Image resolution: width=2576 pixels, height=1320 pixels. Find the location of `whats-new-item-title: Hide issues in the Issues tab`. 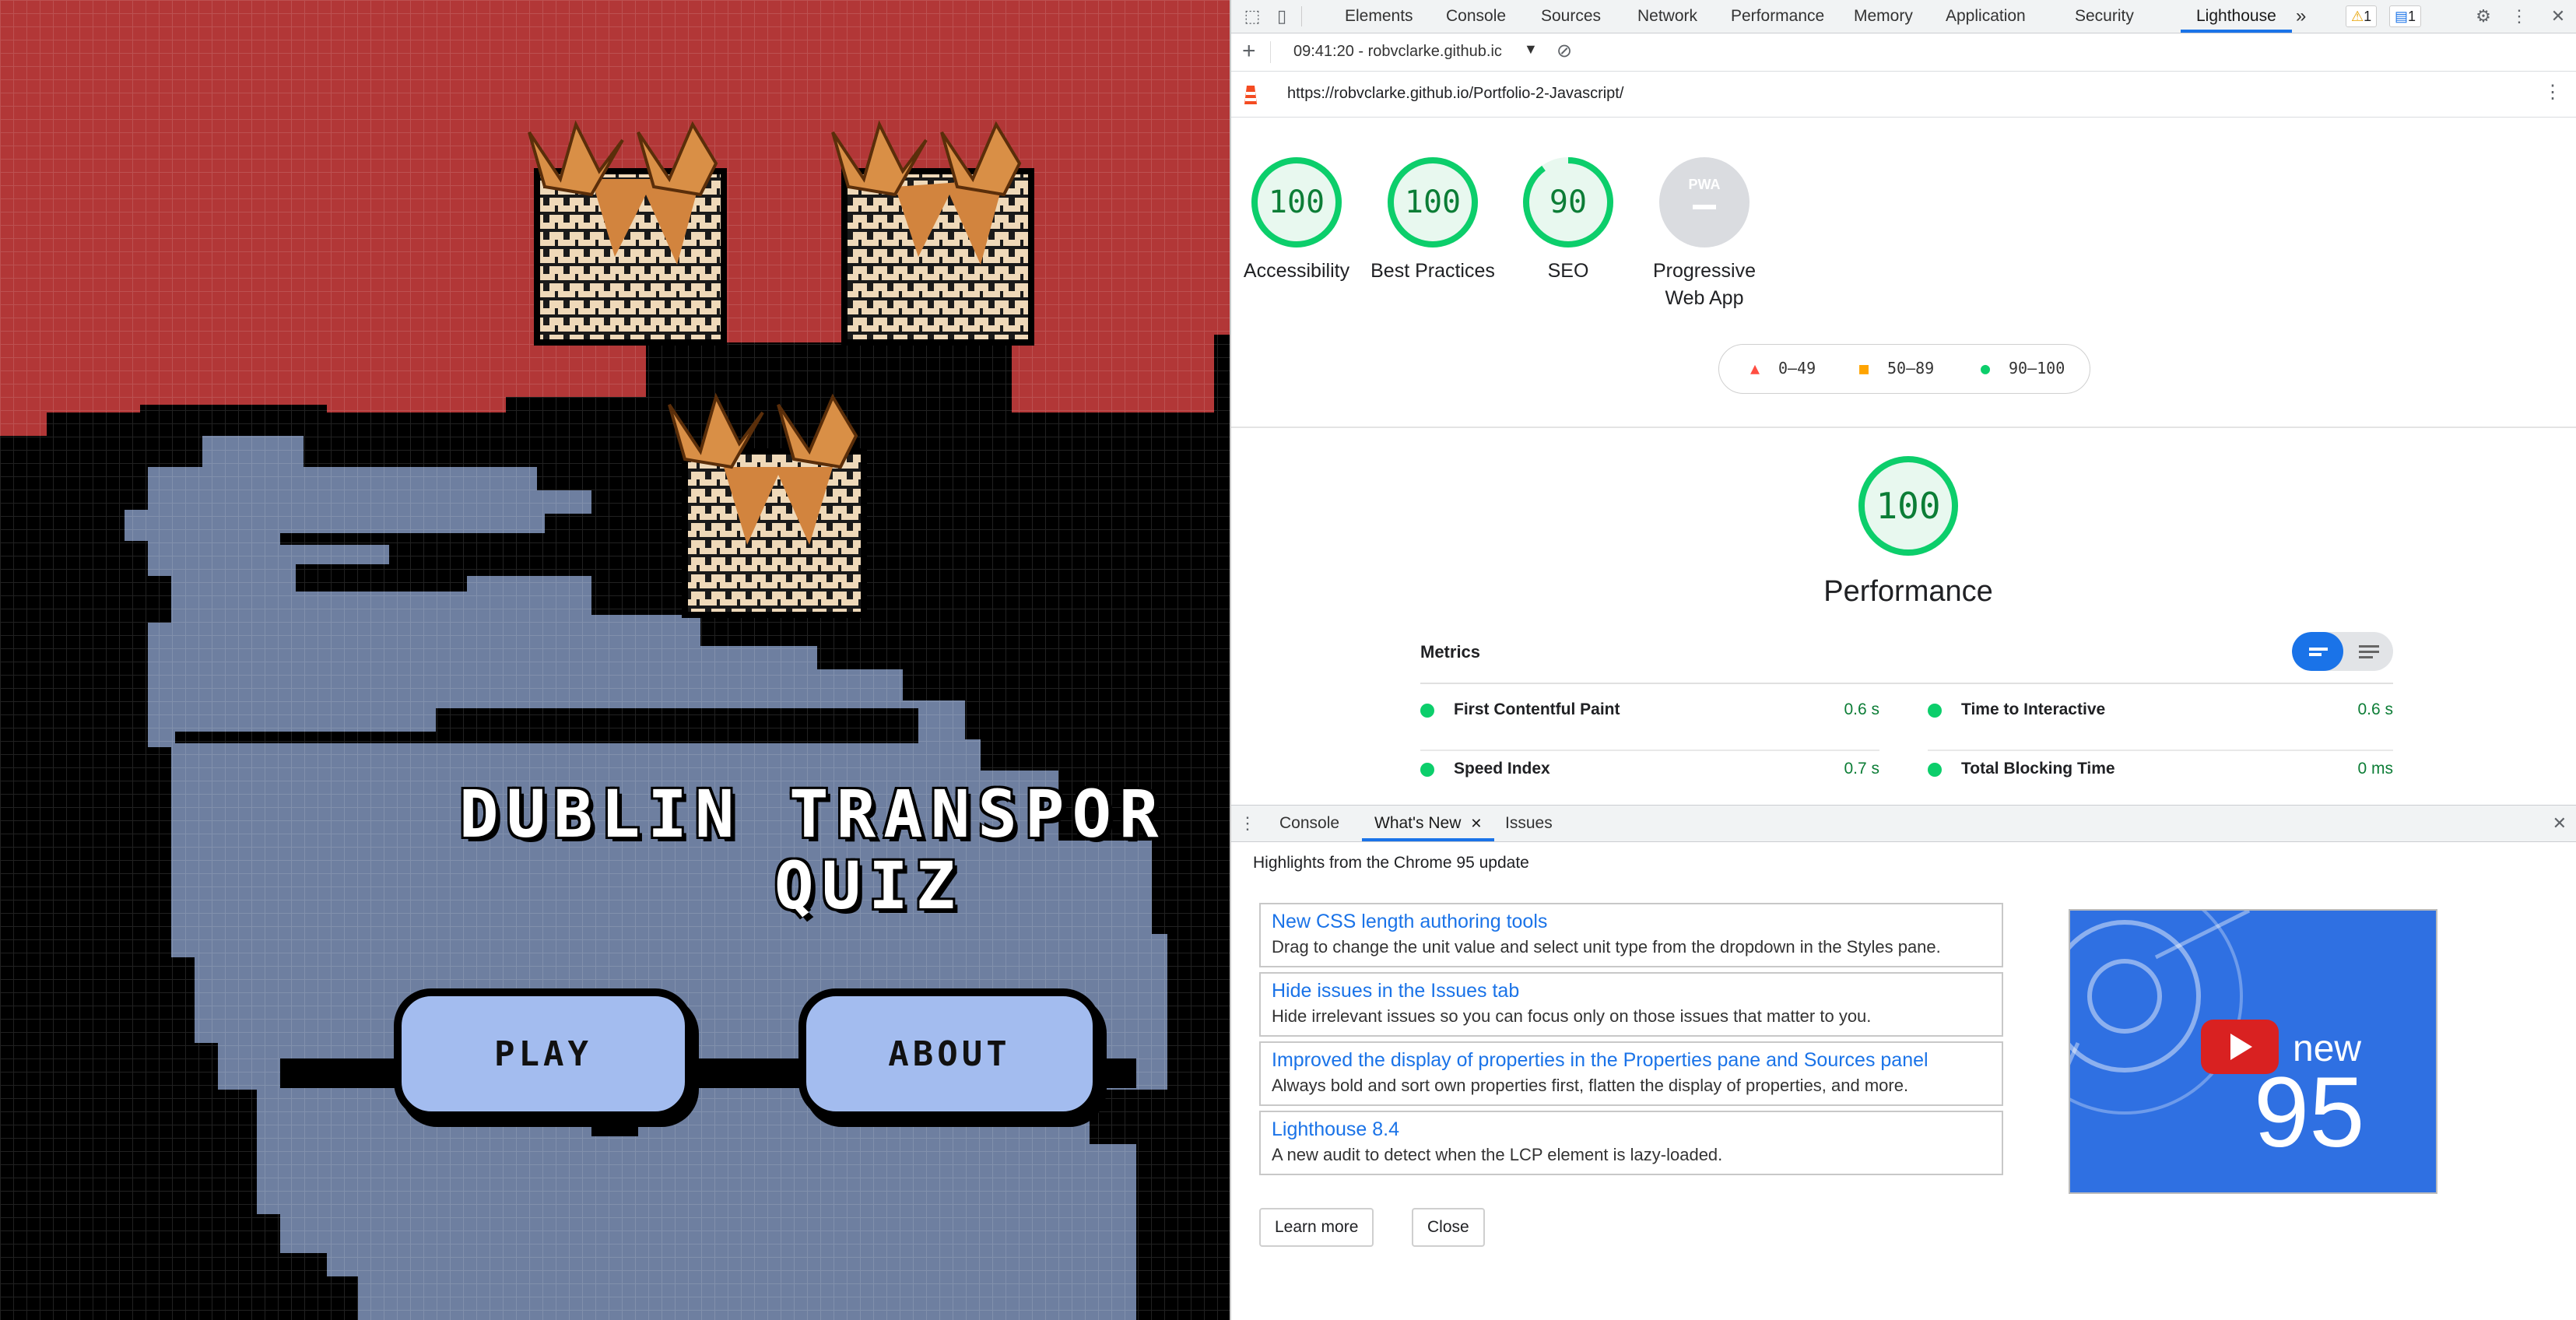

whats-new-item-title: Hide issues in the Issues tab is located at coordinates (1396, 991).